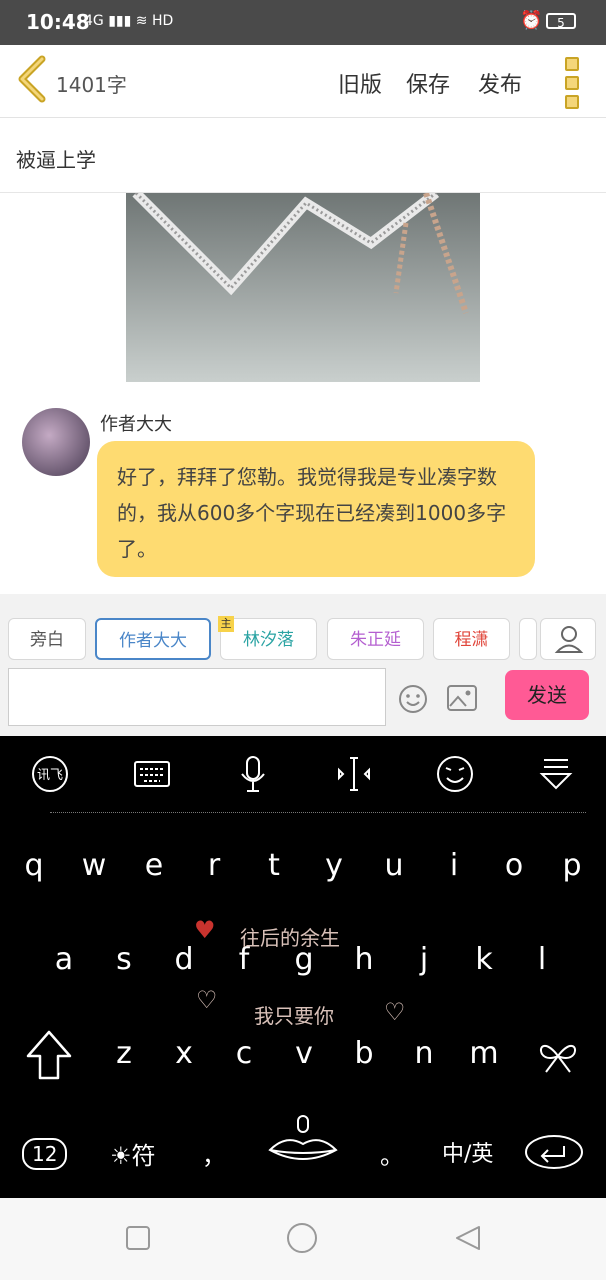  I want to click on home-icon, so click(302, 1238).